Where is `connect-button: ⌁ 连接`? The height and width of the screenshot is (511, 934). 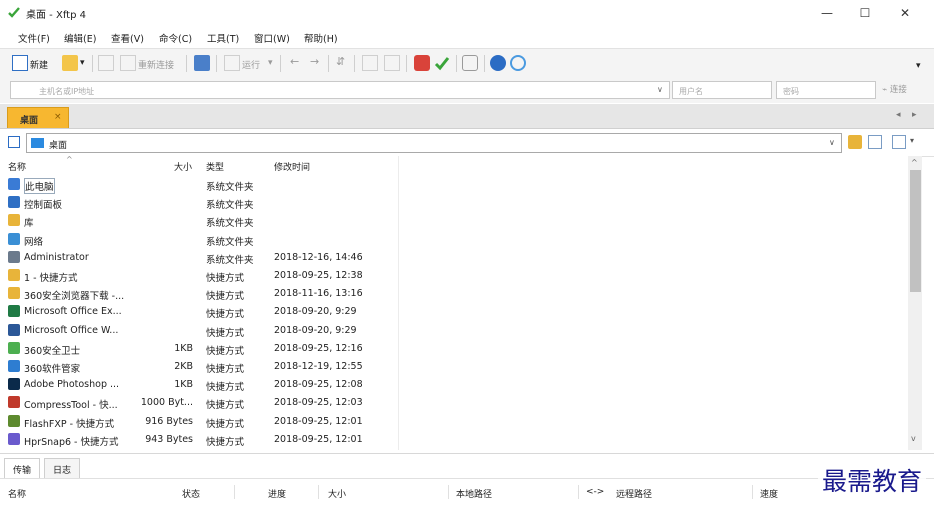
connect-button: ⌁ 连接 is located at coordinates (894, 89).